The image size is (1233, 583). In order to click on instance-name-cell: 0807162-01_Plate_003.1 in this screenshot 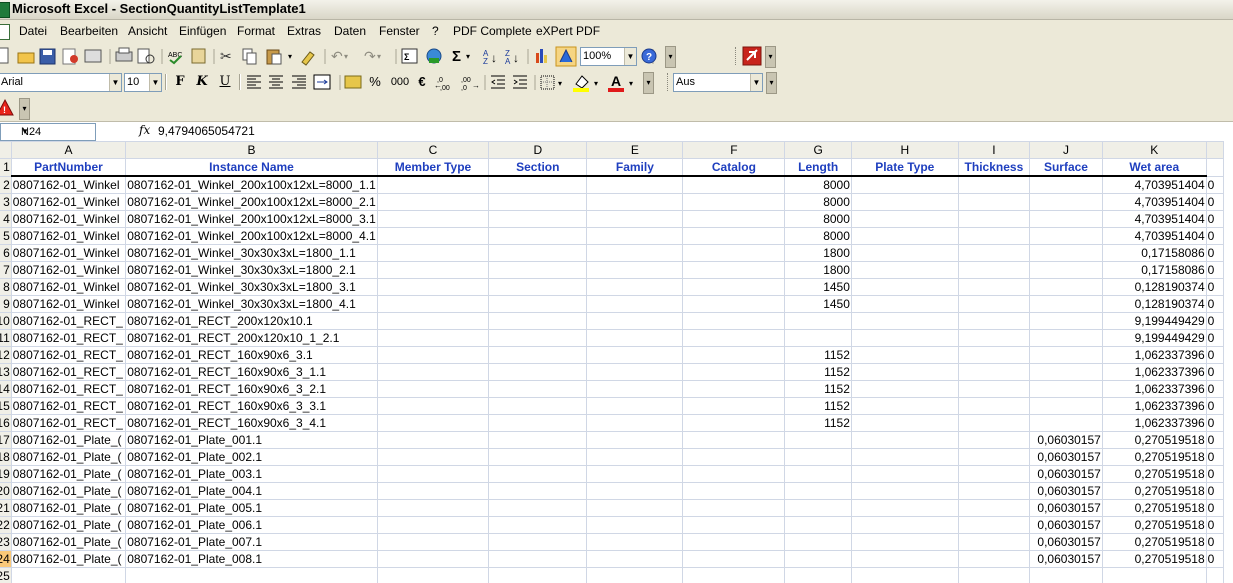, I will do `click(251, 474)`.